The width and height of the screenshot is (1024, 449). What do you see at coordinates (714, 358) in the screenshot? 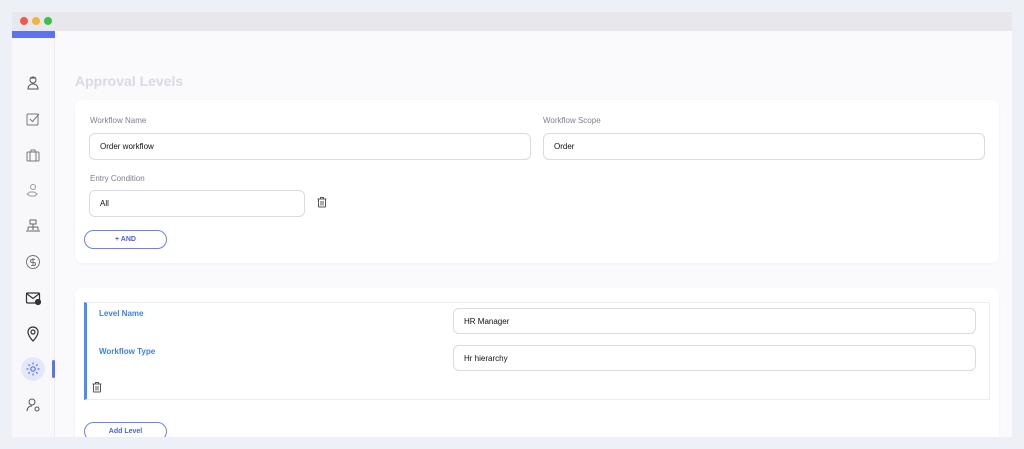
I see `workflow-type-input: Hr hierarchy` at bounding box center [714, 358].